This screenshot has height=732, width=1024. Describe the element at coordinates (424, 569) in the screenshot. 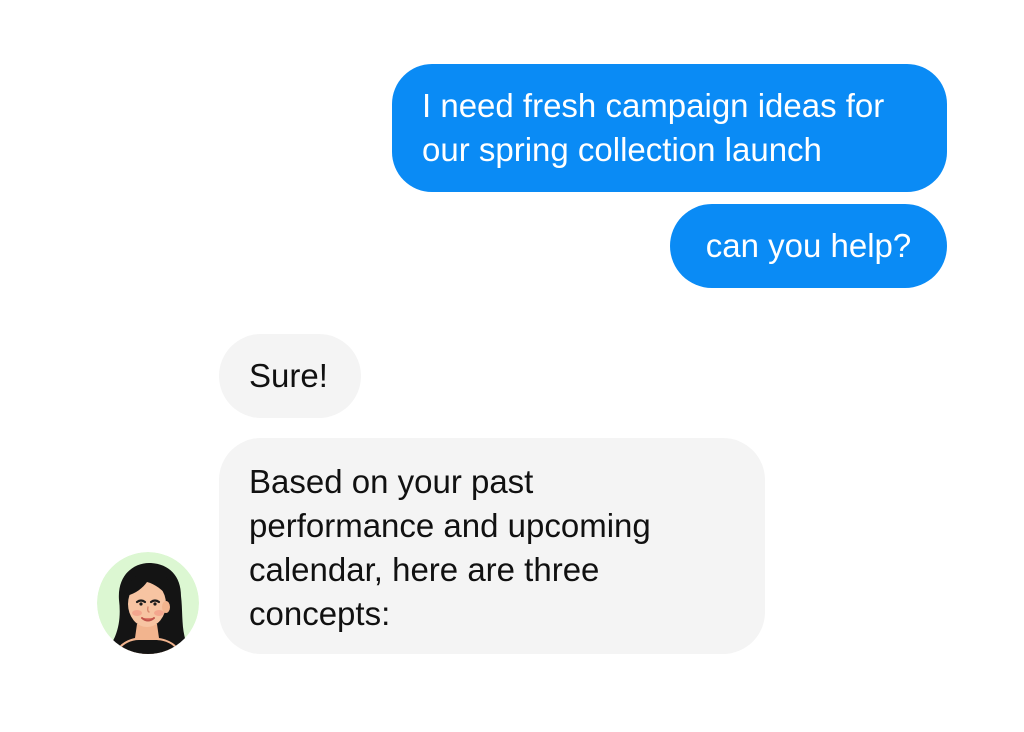

I see `message-text-line: calendar, here are three` at that location.